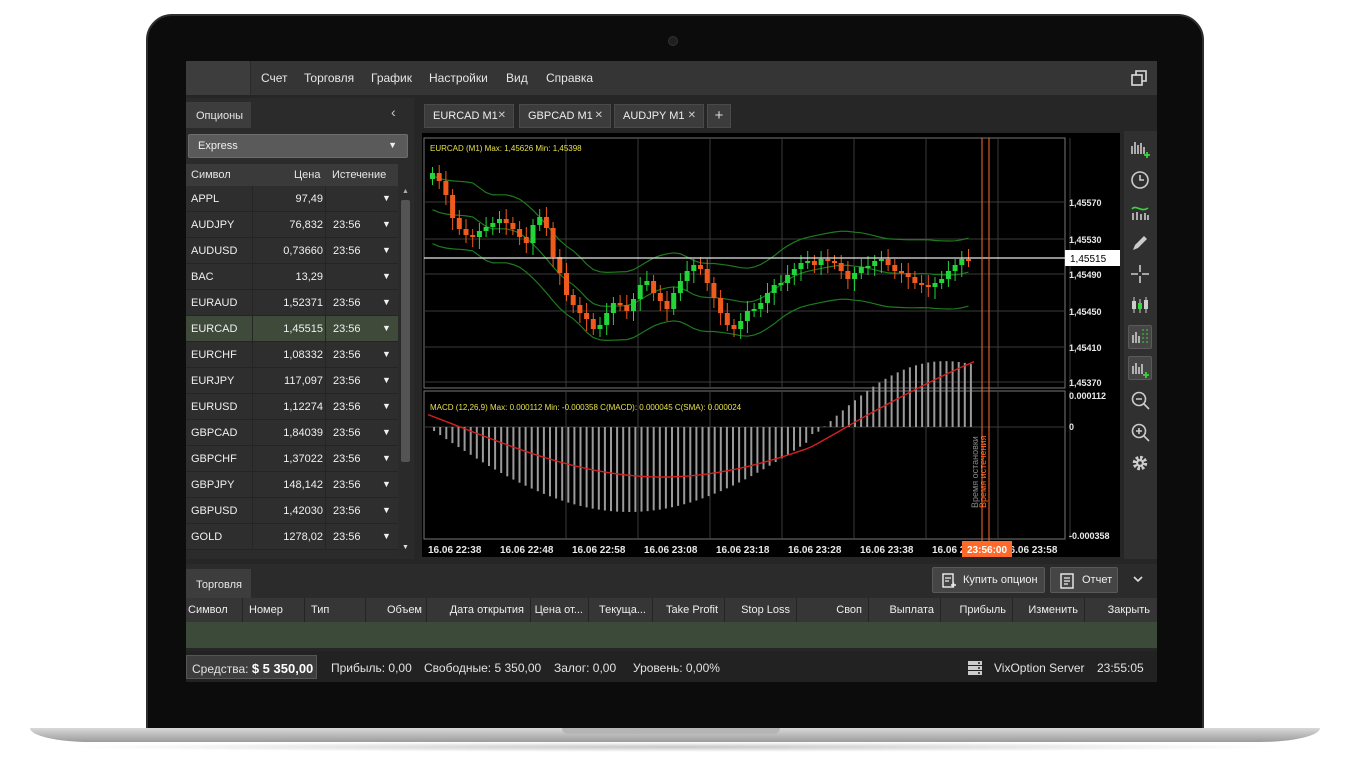 Image resolution: width=1361 pixels, height=770 pixels. Describe the element at coordinates (988, 580) in the screenshot. I see `buy-option-button: Купить опцион` at that location.